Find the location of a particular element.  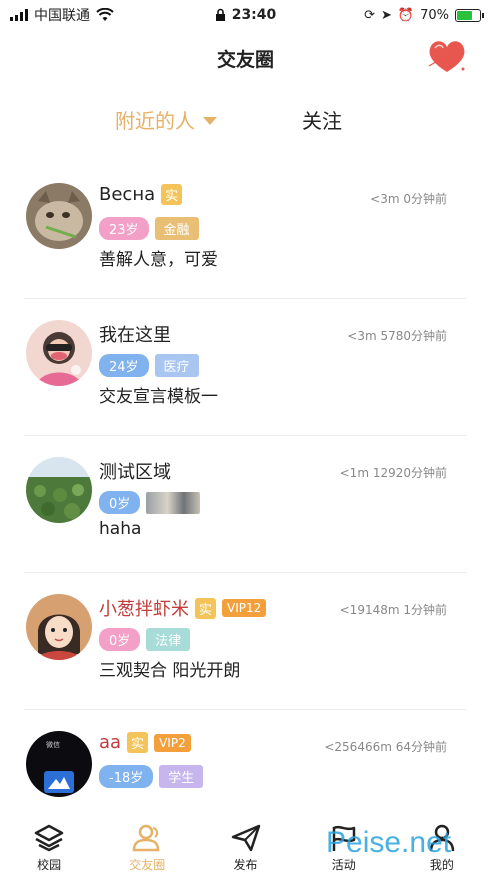

signal-icon is located at coordinates (19, 15).